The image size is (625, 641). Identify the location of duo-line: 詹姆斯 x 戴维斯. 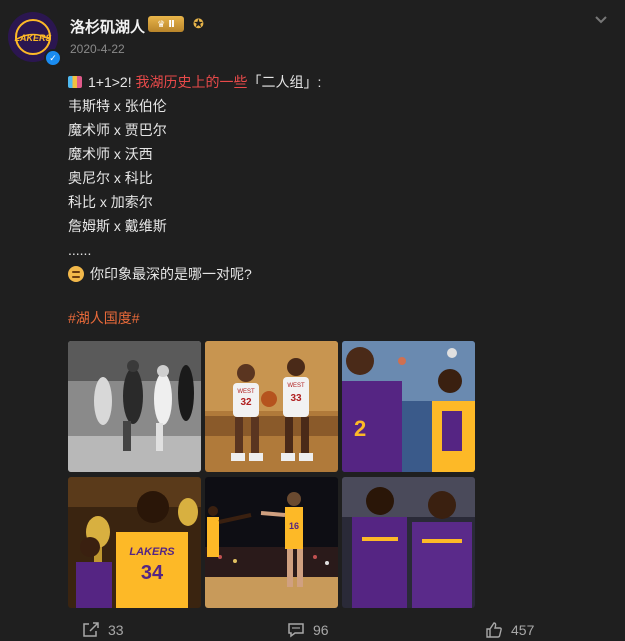
(117, 226).